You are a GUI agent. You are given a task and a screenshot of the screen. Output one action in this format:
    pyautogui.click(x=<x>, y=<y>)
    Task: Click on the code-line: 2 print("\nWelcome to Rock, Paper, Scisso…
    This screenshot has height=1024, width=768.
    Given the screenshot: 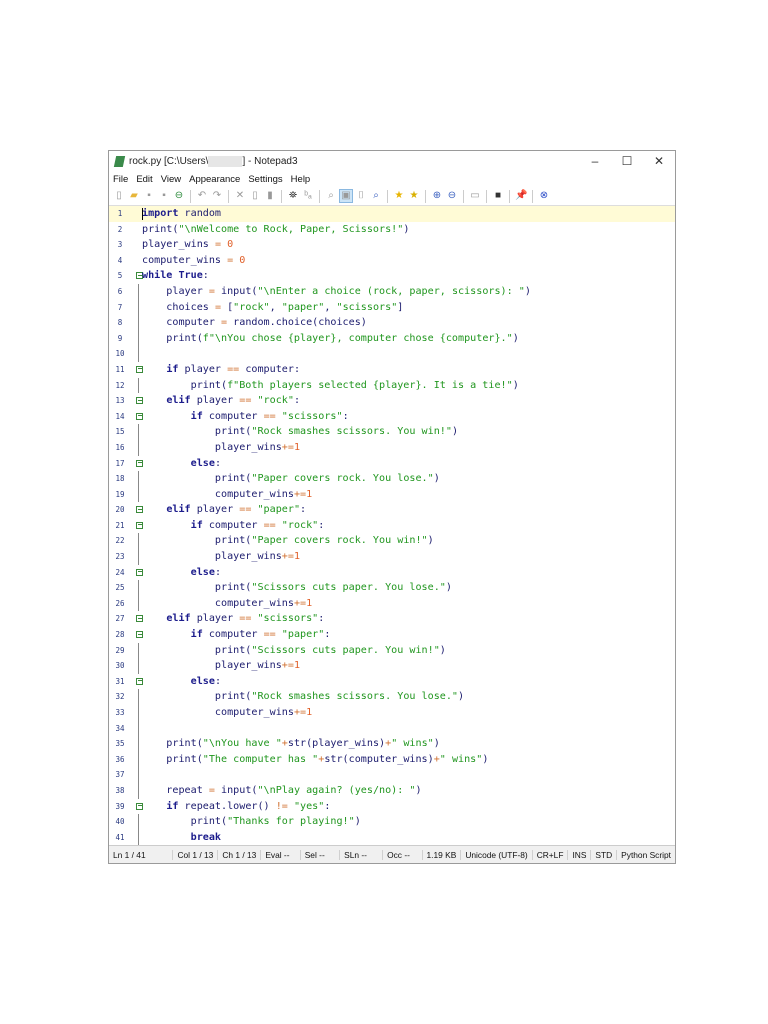 What is the action you would take?
    pyautogui.click(x=392, y=230)
    